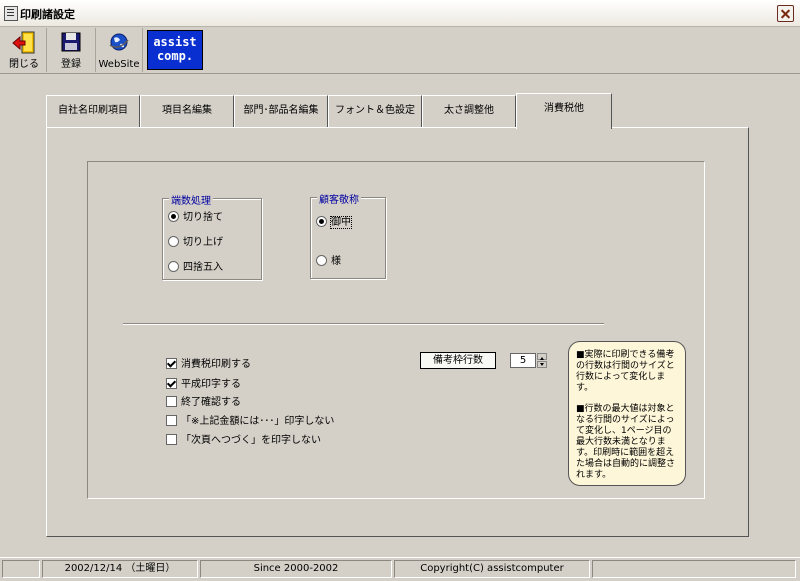  I want to click on globe-icon, so click(119, 42).